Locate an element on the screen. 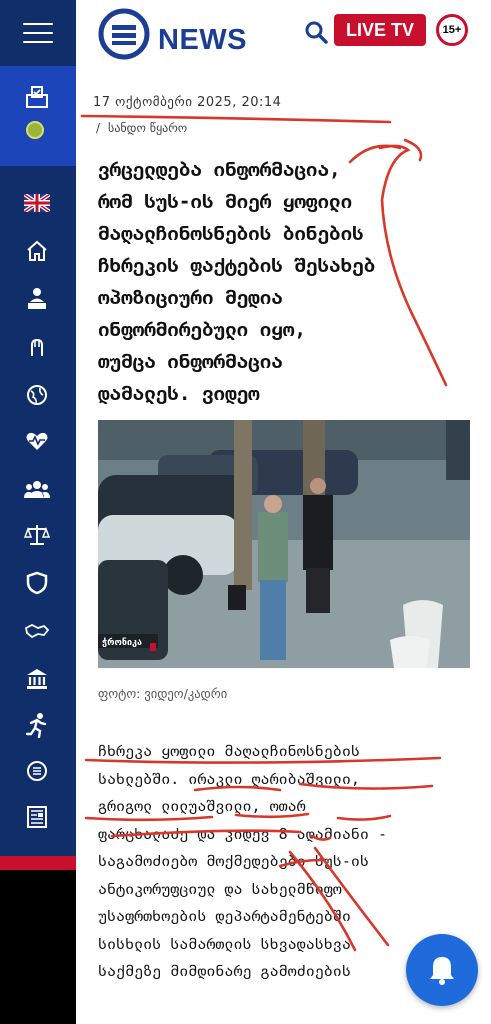  sidebar-item-politics is located at coordinates (37, 299).